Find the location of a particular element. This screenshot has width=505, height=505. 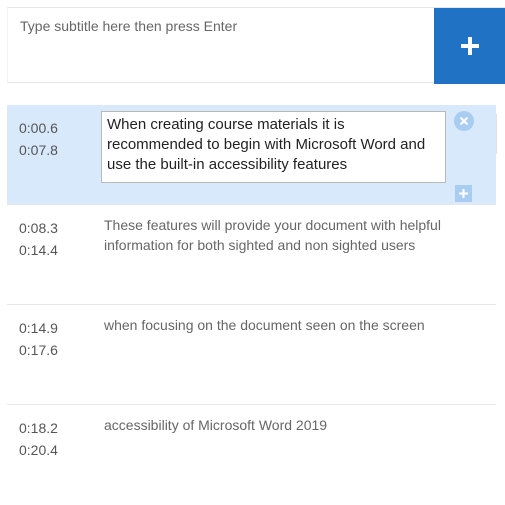

add-subtitle-button is located at coordinates (469, 46).